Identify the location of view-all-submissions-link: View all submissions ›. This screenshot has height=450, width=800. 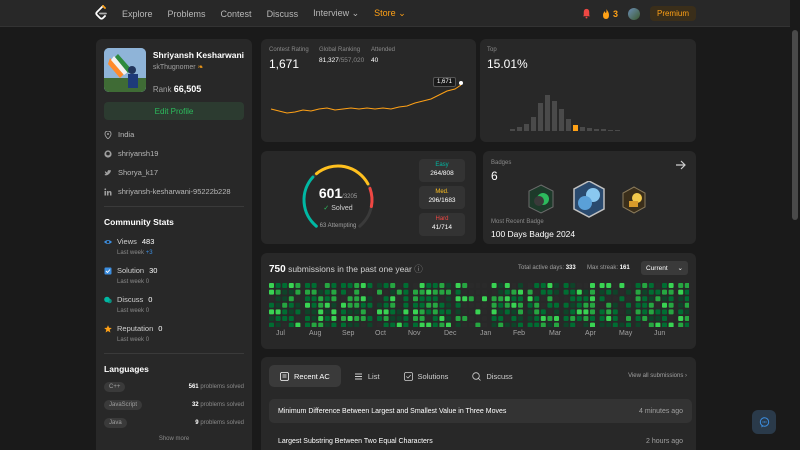
(657, 376).